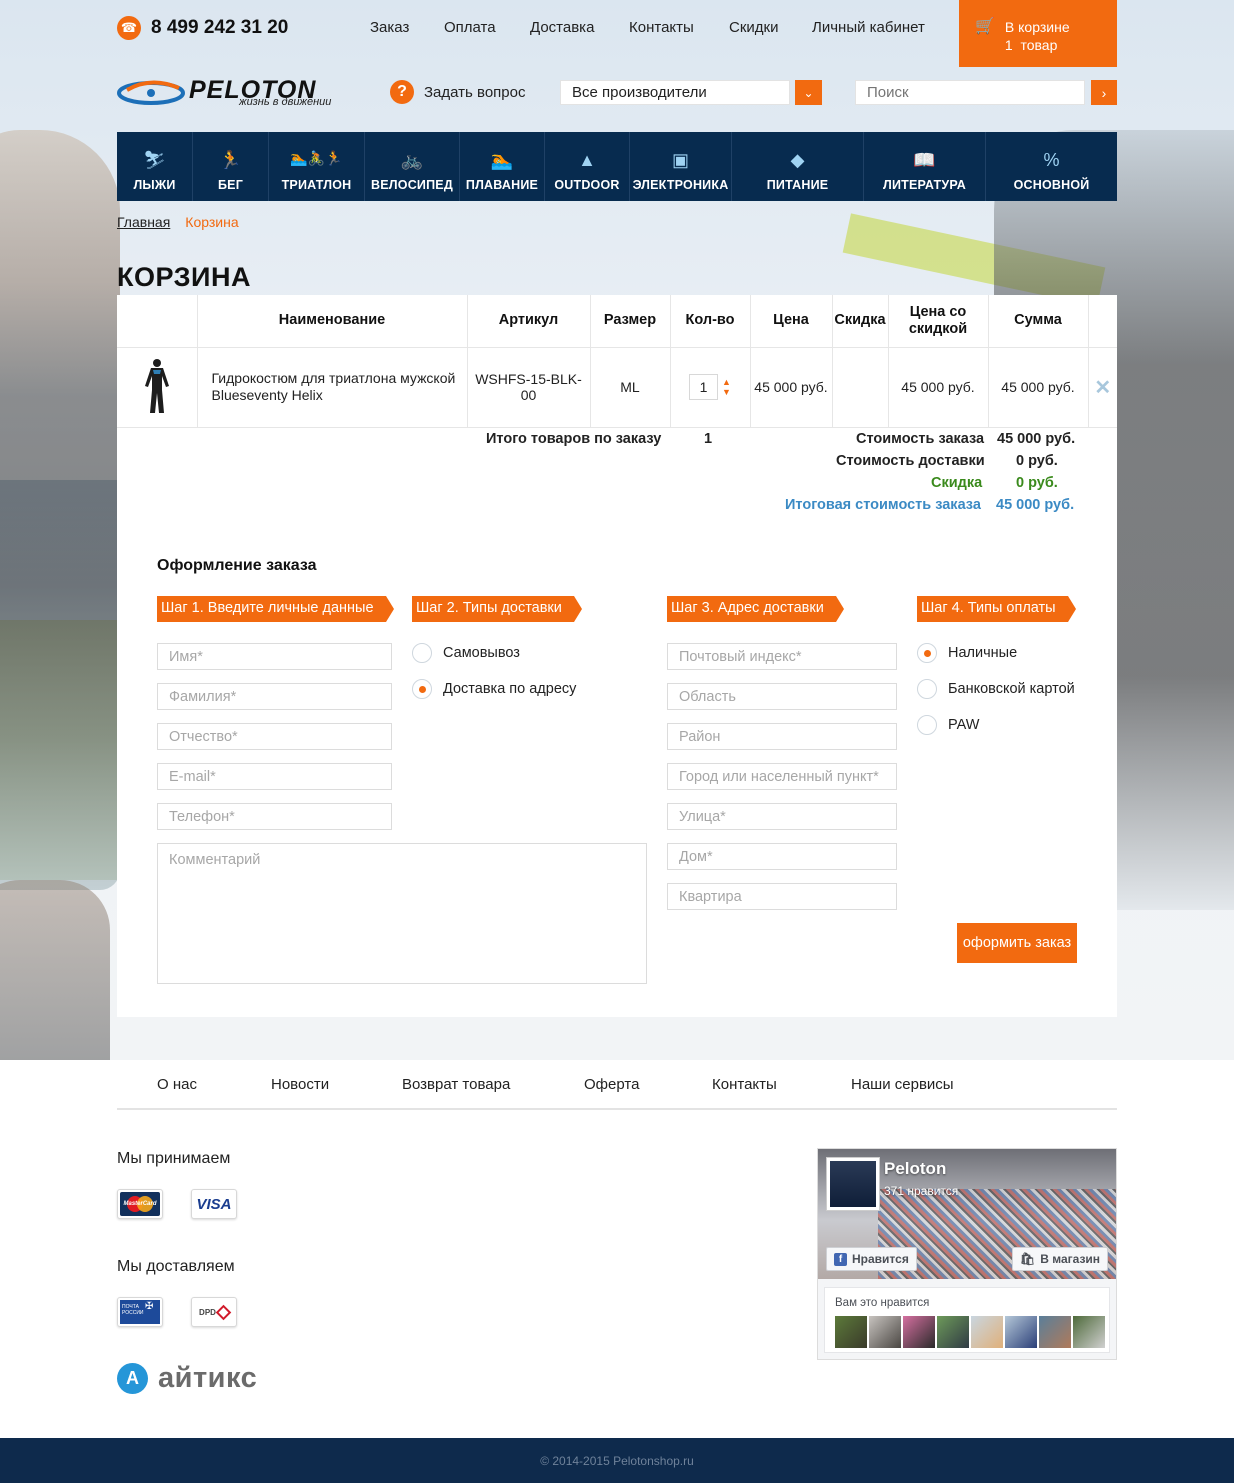 The height and width of the screenshot is (1483, 1234). What do you see at coordinates (753, 27) in the screenshot?
I see `nav-discounts: Скидки` at bounding box center [753, 27].